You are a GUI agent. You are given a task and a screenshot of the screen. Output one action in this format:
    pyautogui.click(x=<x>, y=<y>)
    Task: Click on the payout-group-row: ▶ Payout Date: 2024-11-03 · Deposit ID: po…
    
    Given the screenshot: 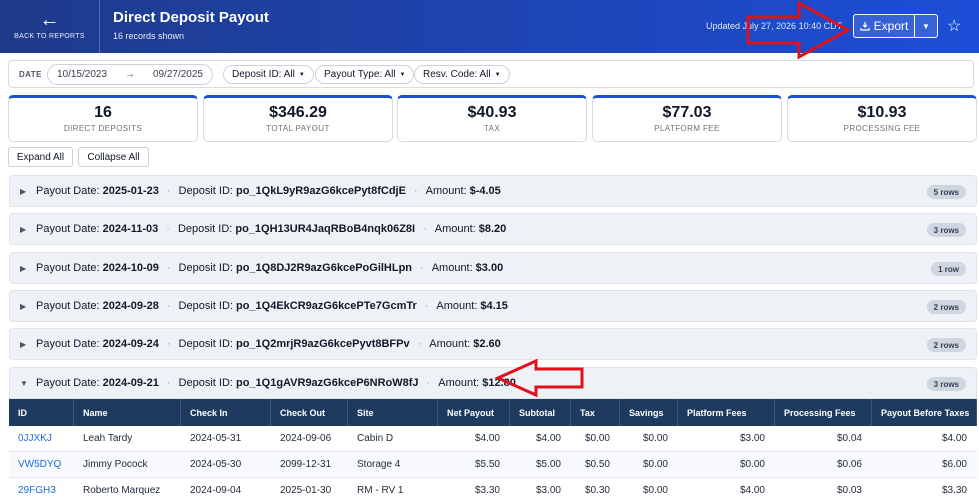 What is the action you would take?
    pyautogui.click(x=493, y=229)
    